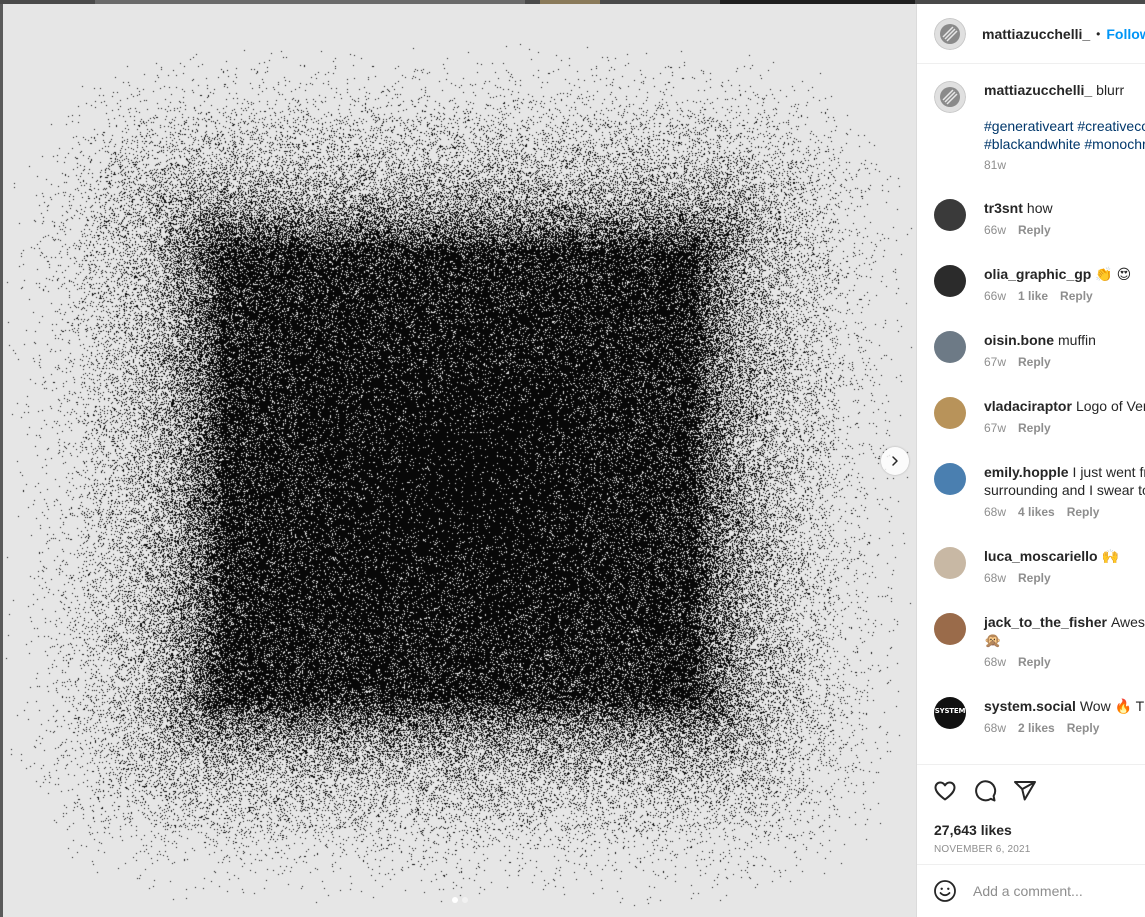 This screenshot has width=1145, height=917. Describe the element at coordinates (1039, 566) in the screenshot. I see `comment-row: luca_moscariello 🙌 68w Reply` at that location.